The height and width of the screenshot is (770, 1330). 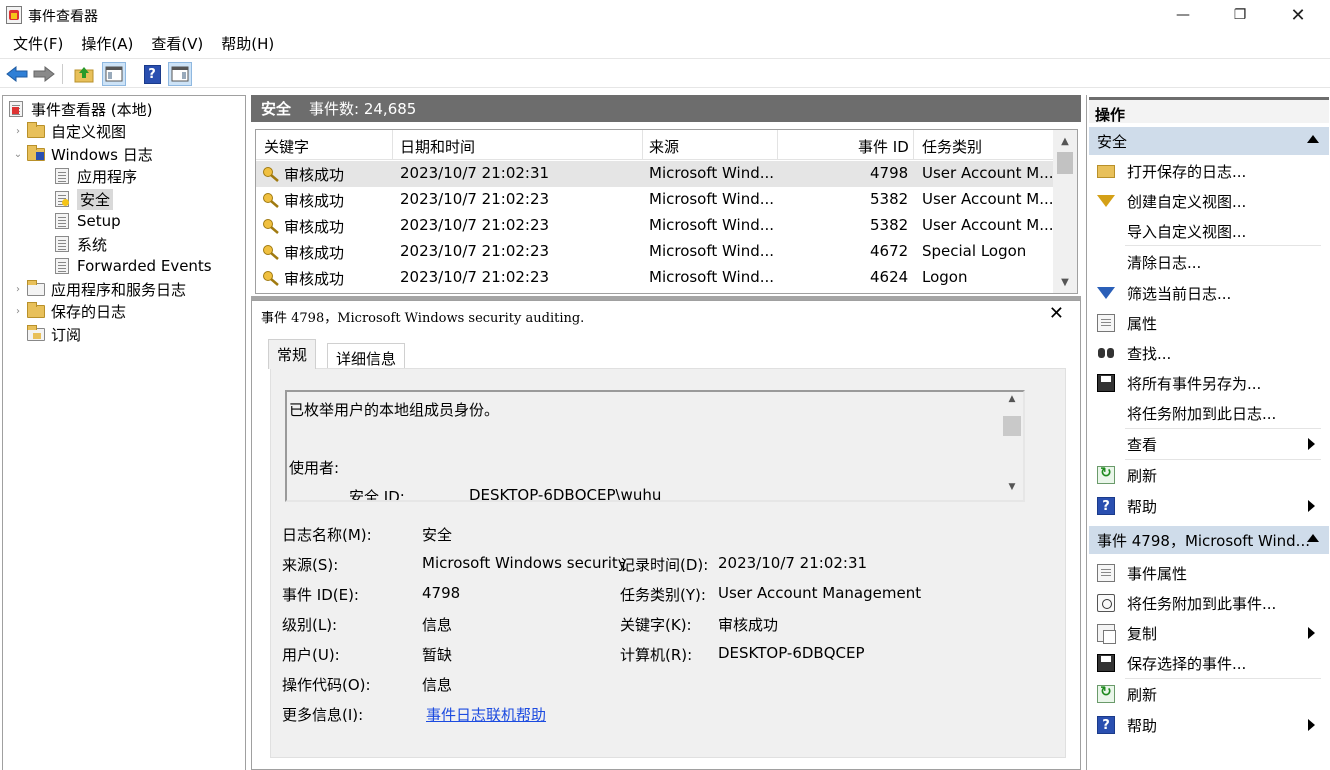 I want to click on event-id-value: 4798, so click(x=441, y=593).